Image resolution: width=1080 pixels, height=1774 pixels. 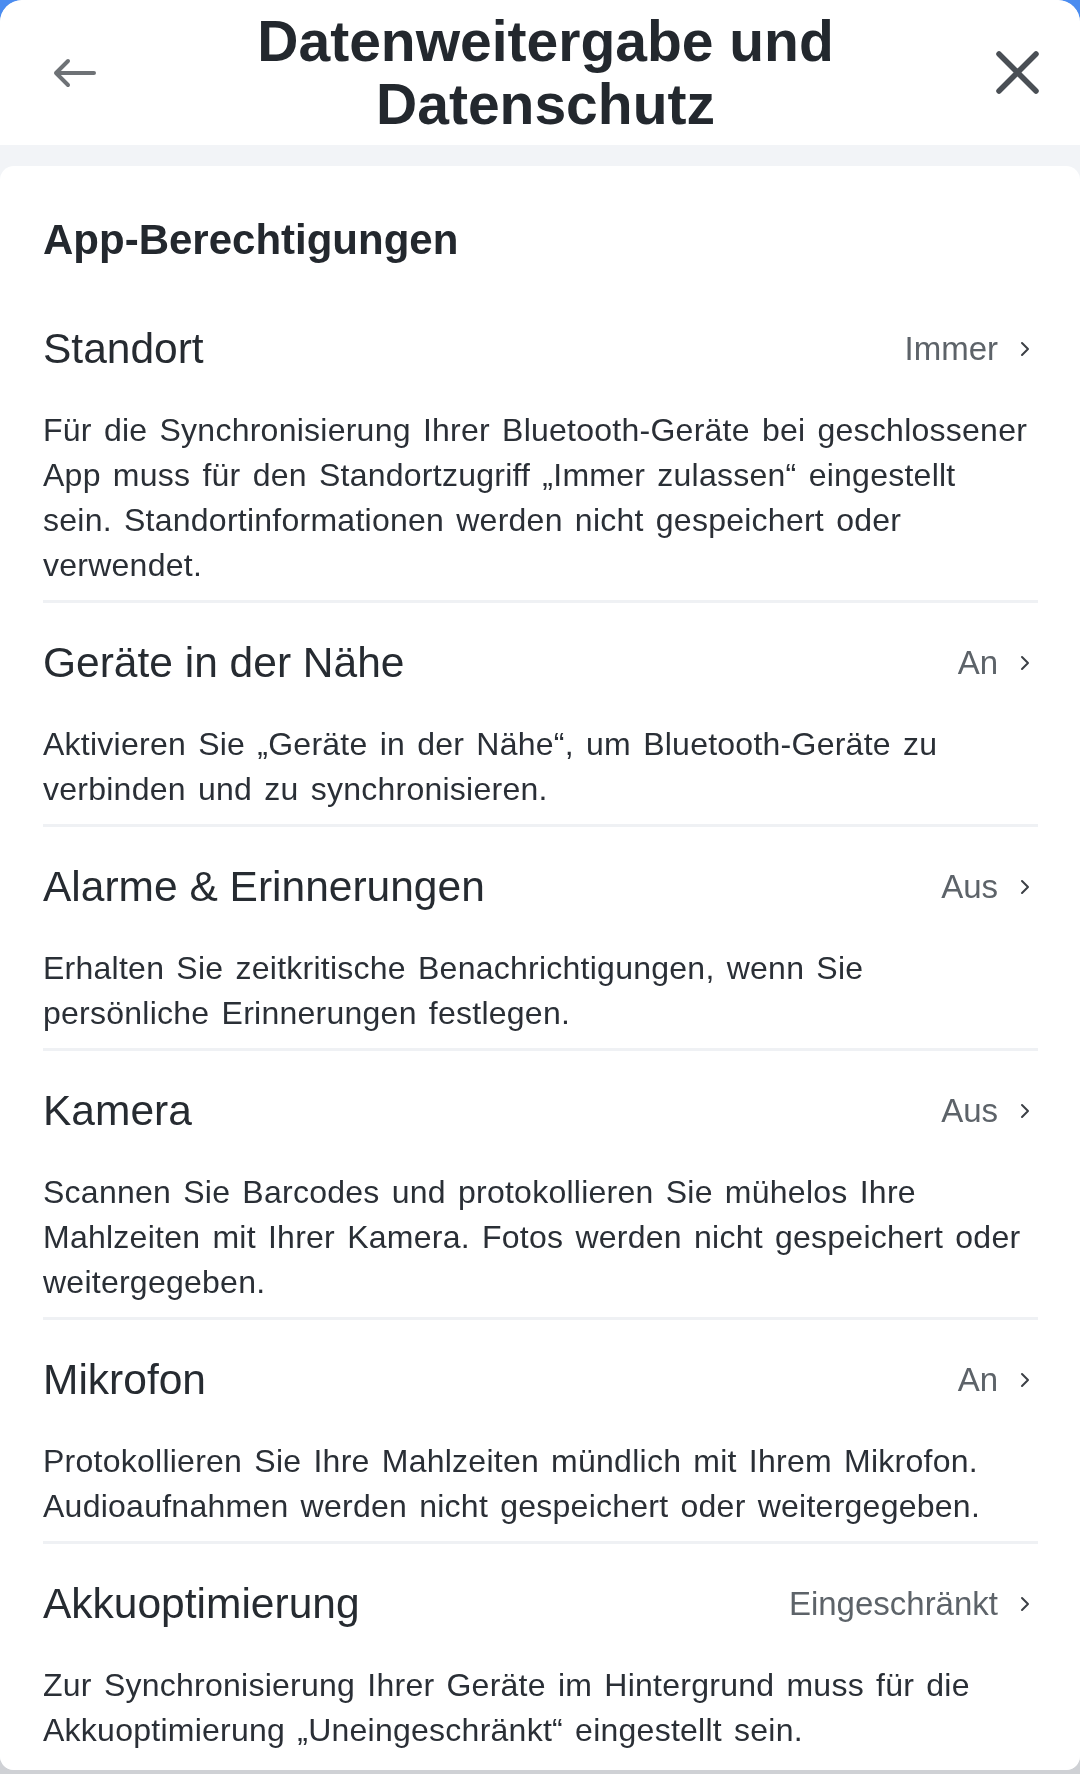 I want to click on close-icon, so click(x=1017, y=72).